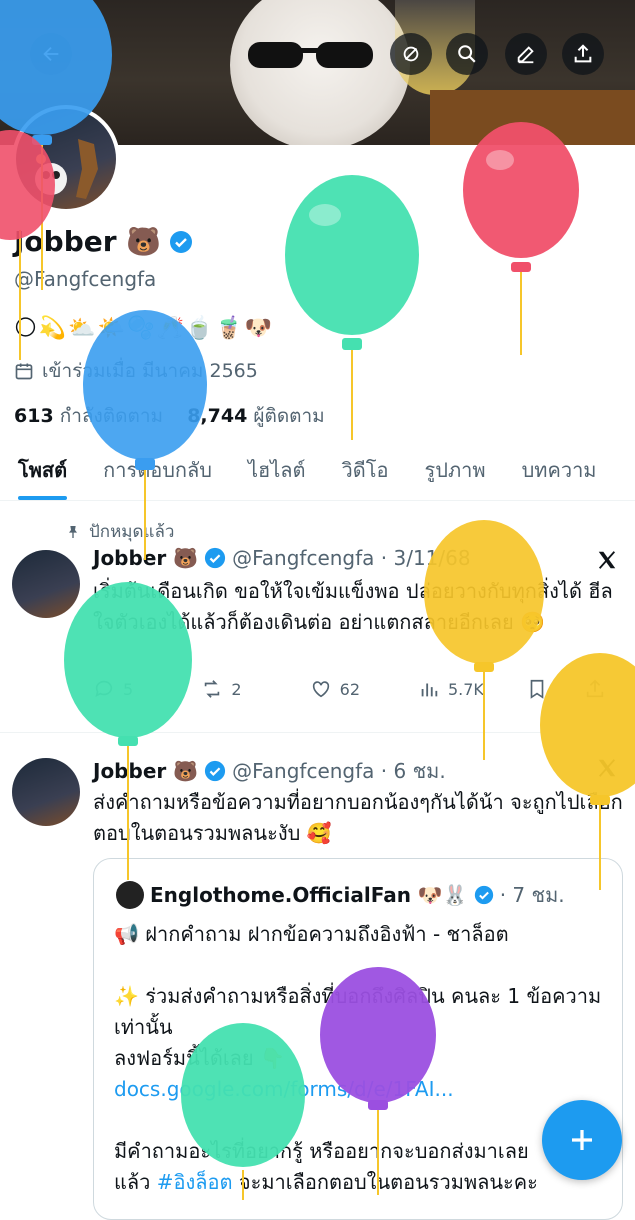  Describe the element at coordinates (310, 55) in the screenshot. I see `sunglasses-image` at that location.